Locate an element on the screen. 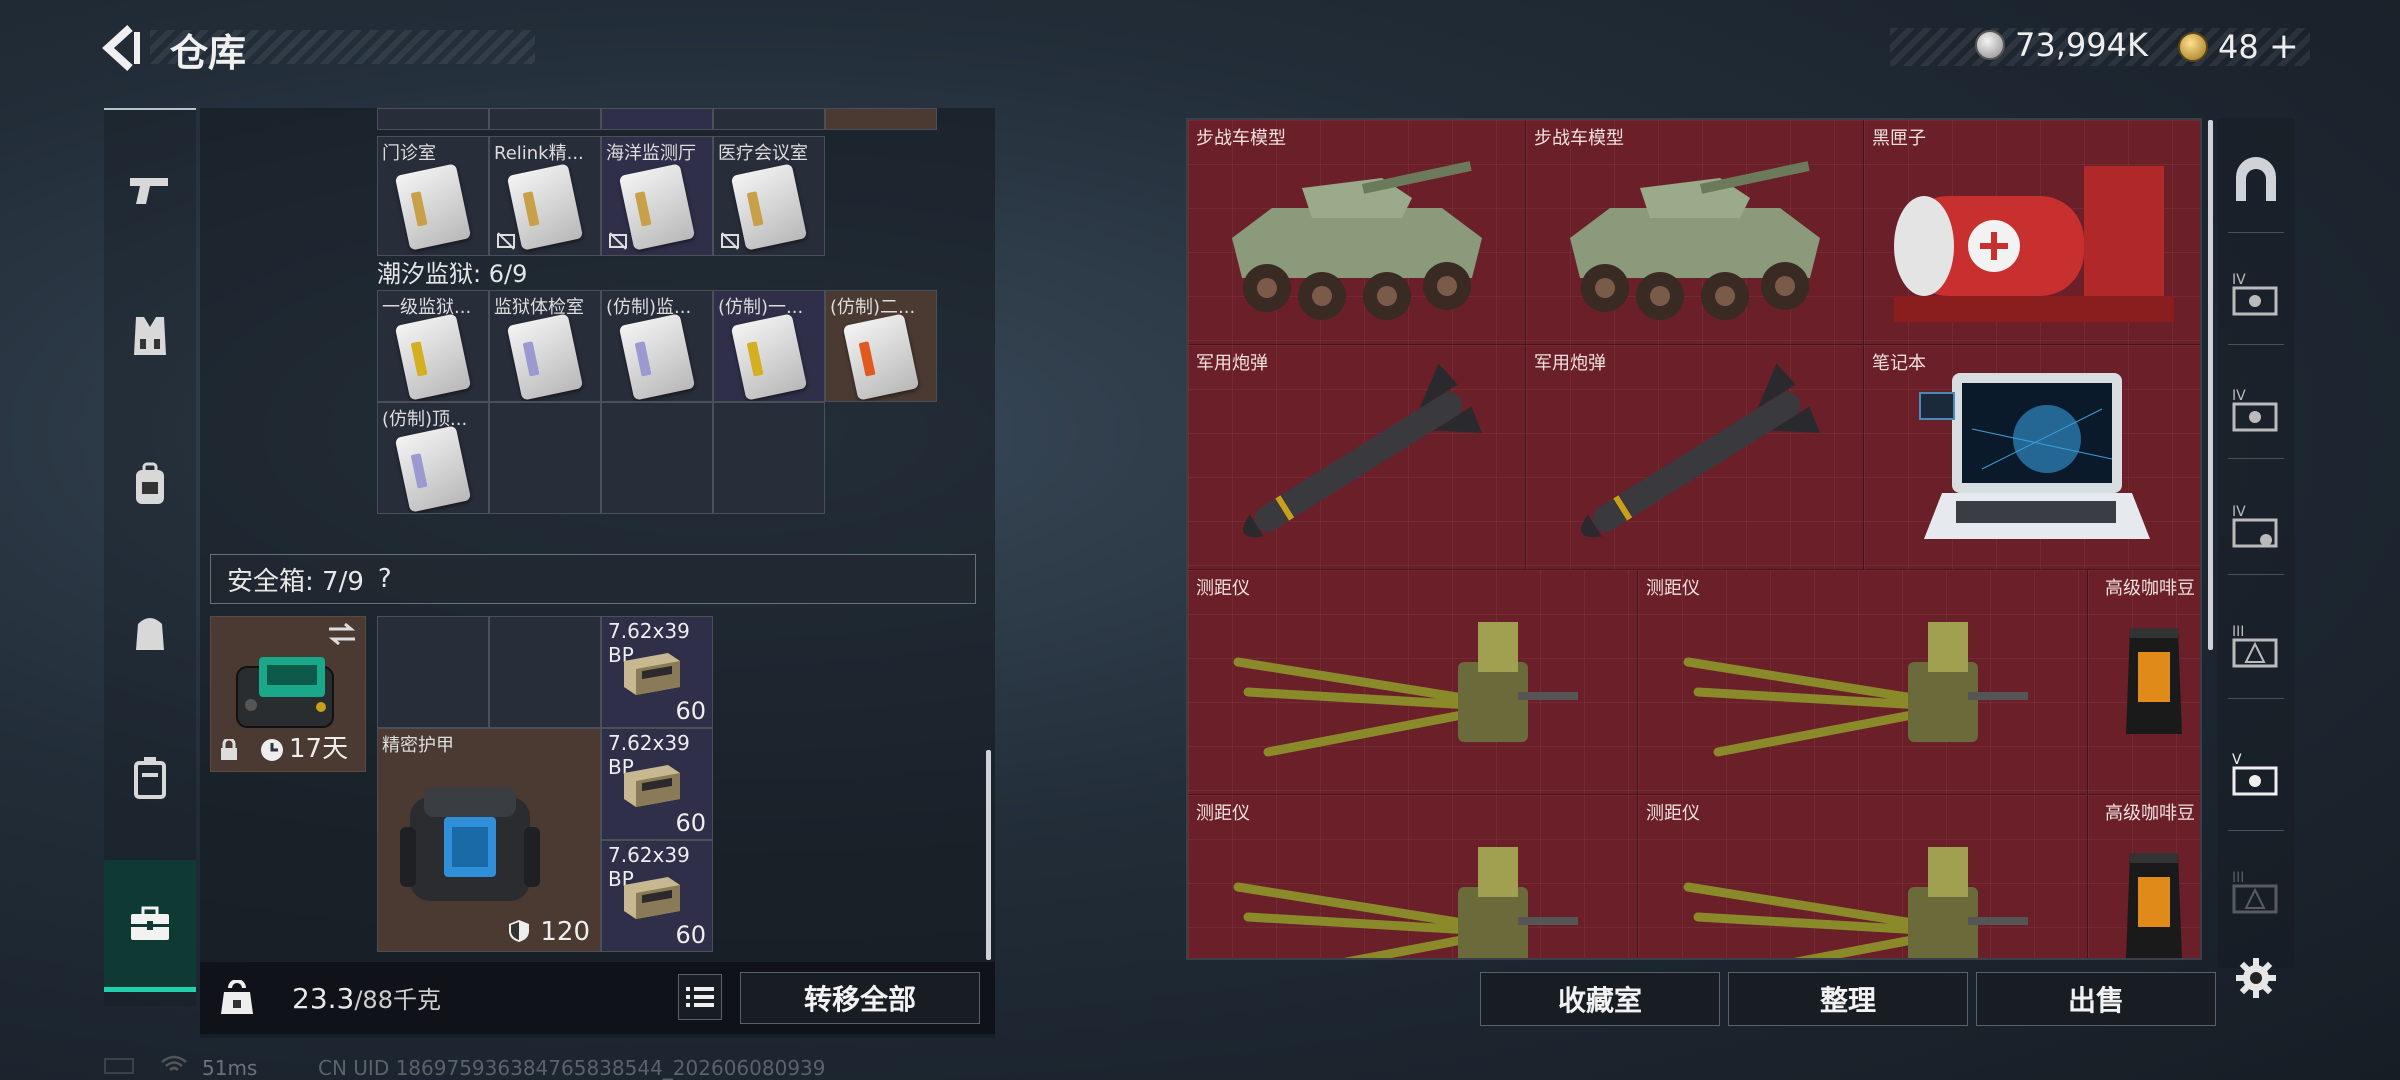  item-label: 监狱体检室 is located at coordinates (539, 307).